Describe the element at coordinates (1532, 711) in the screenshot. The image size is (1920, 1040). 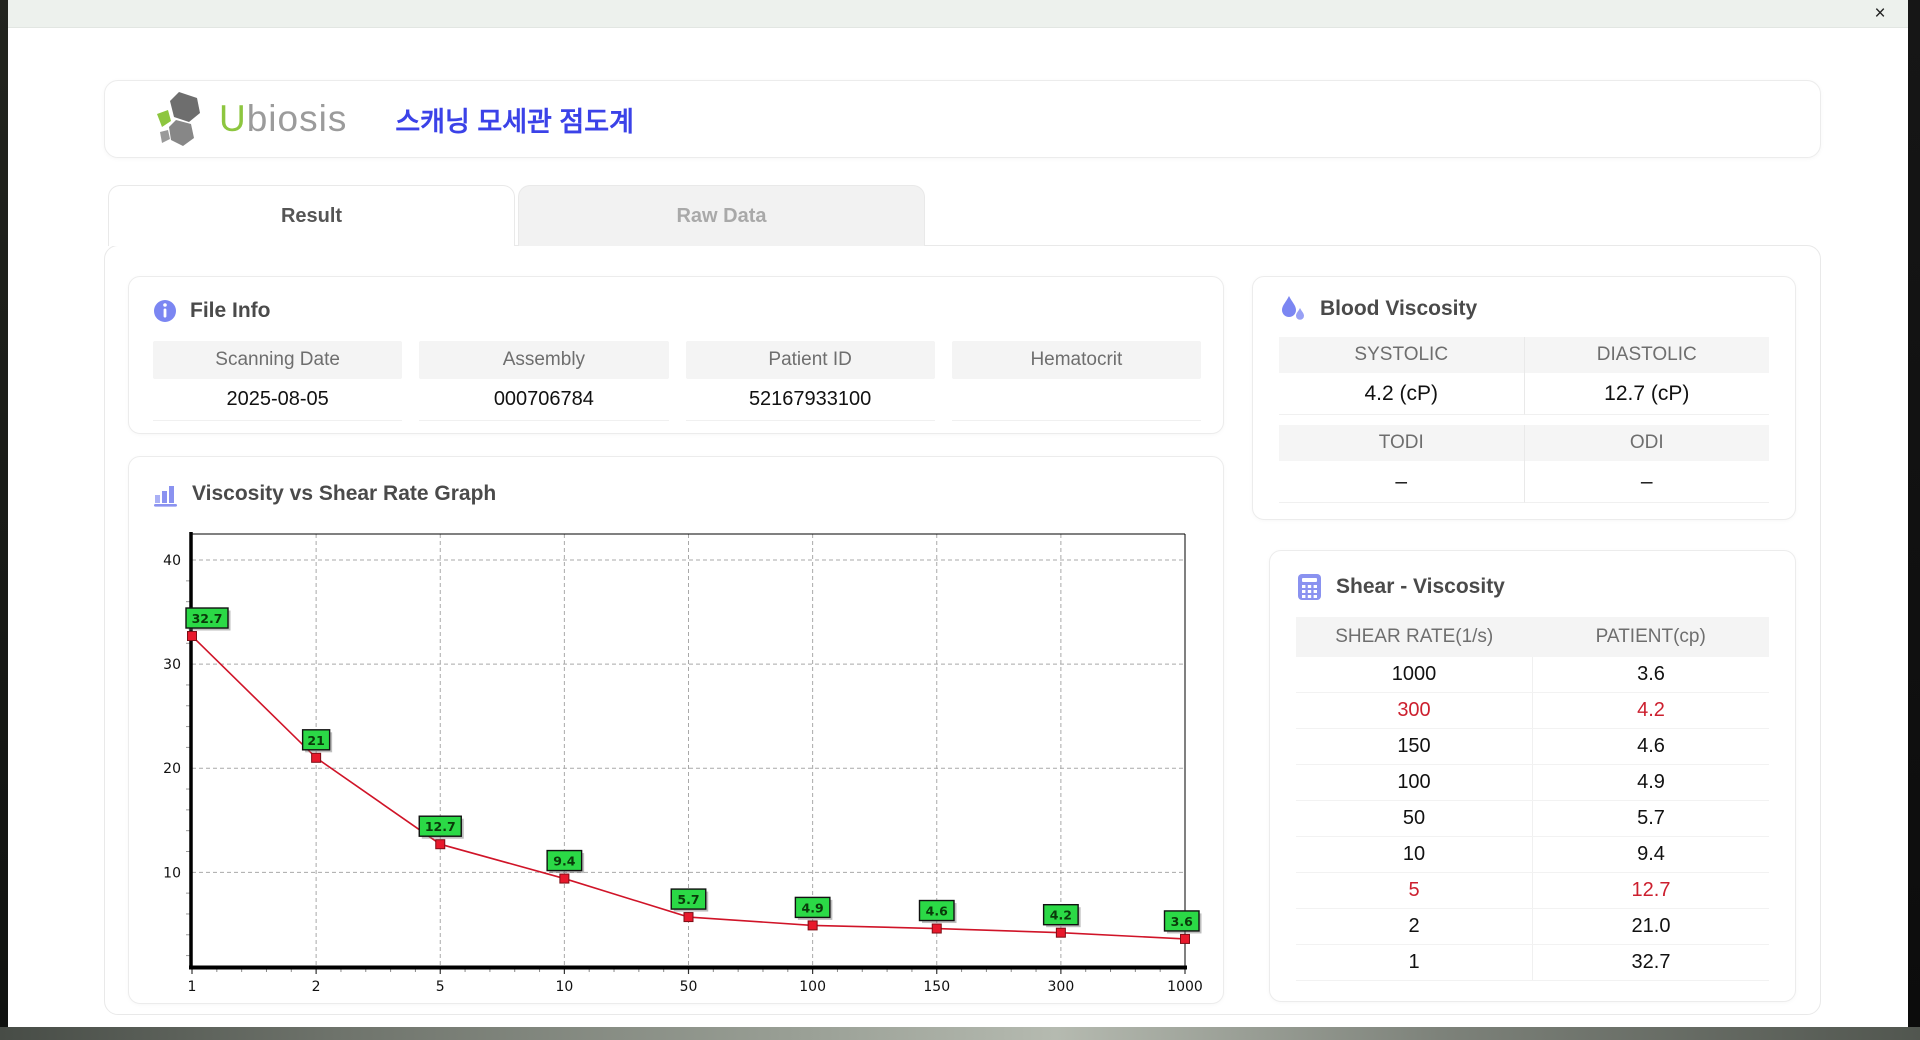
I see `shear-table-row: 300 4.2` at that location.